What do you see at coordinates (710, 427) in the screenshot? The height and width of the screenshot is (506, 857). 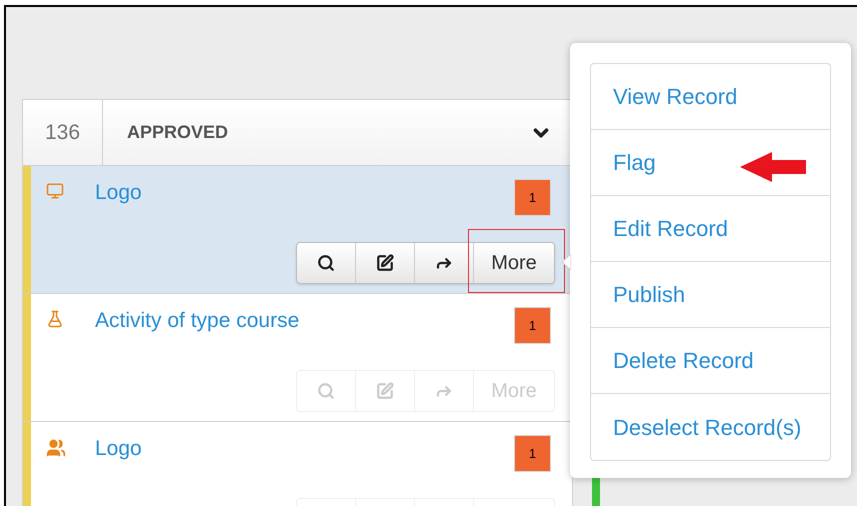 I see `menu-item: Deselect Record(s)` at bounding box center [710, 427].